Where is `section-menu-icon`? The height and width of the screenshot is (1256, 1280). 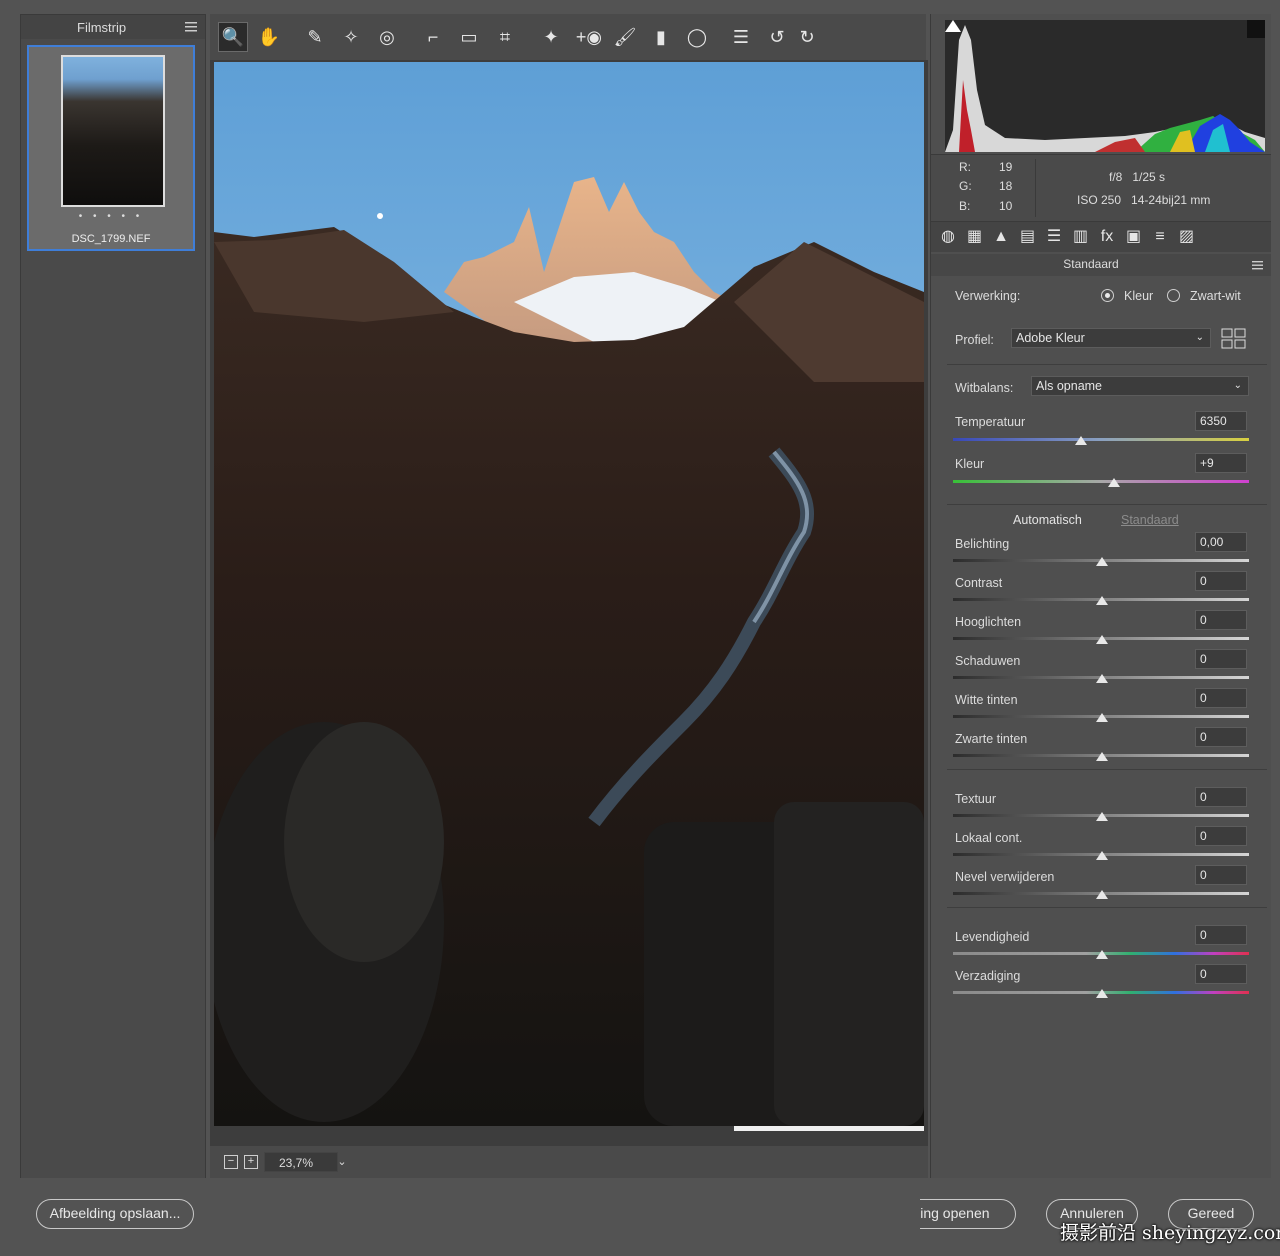
section-menu-icon is located at coordinates (1257, 265).